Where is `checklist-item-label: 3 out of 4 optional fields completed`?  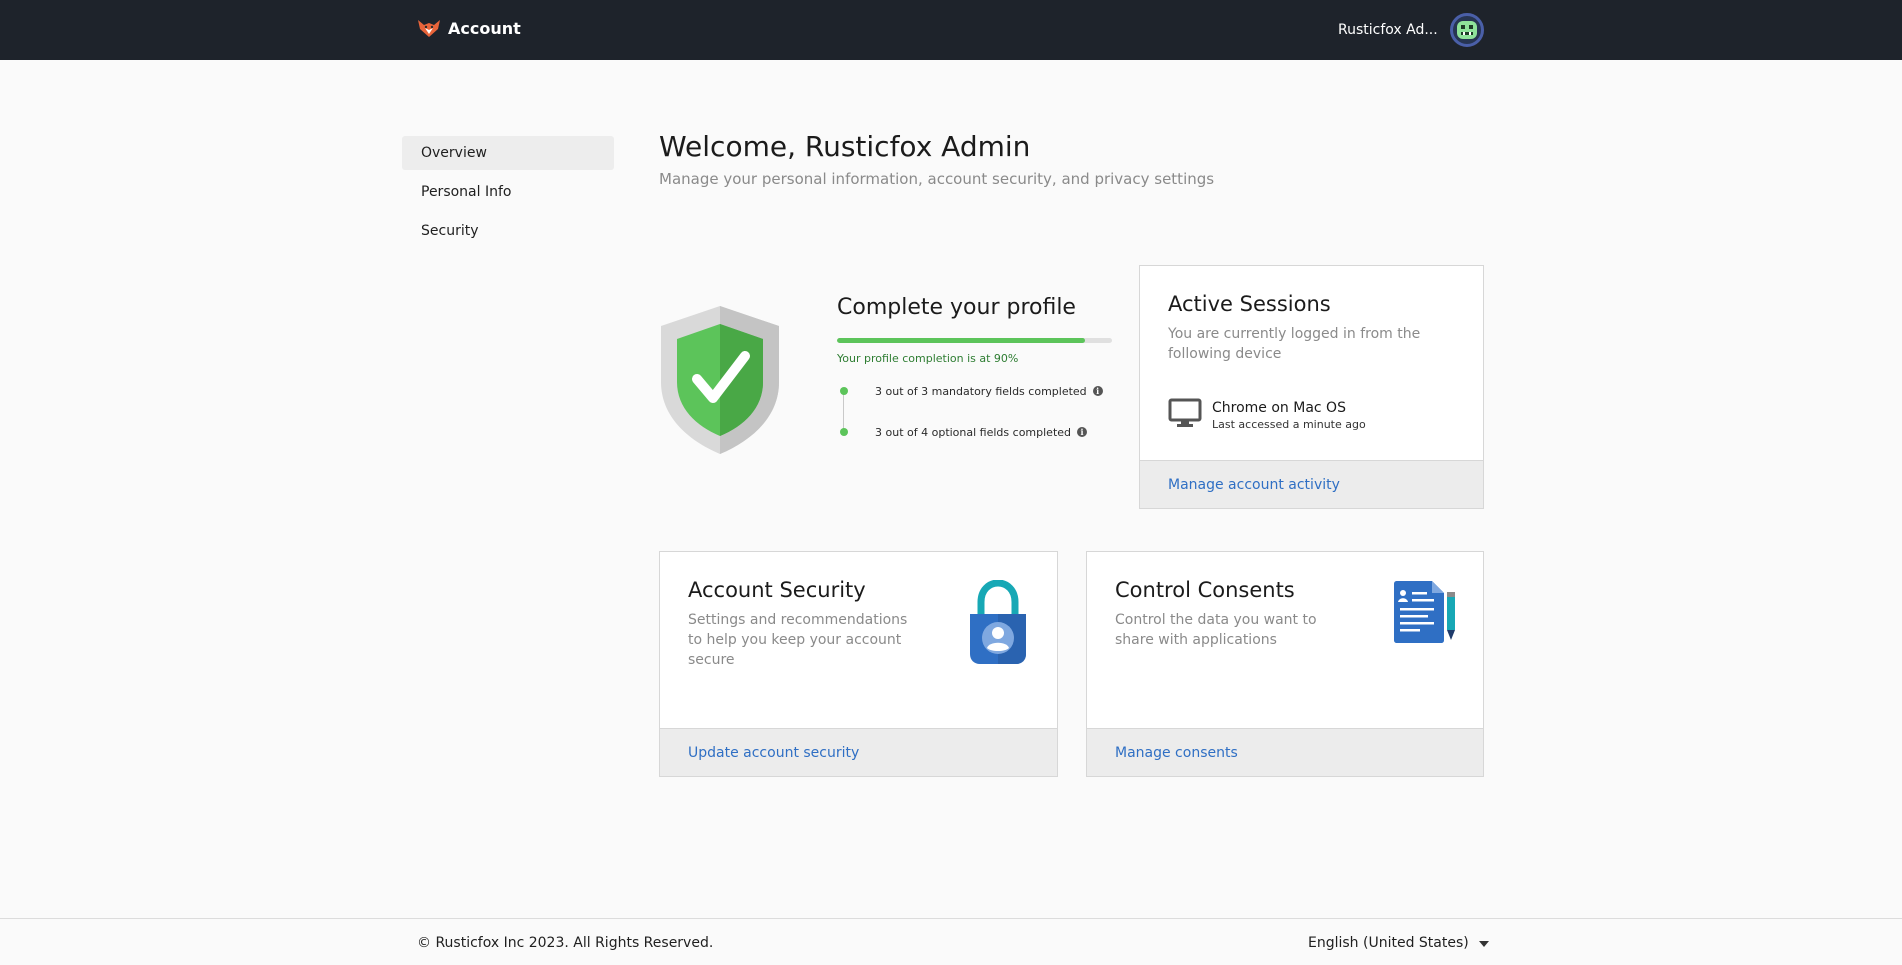
checklist-item-label: 3 out of 4 optional fields completed is located at coordinates (973, 432).